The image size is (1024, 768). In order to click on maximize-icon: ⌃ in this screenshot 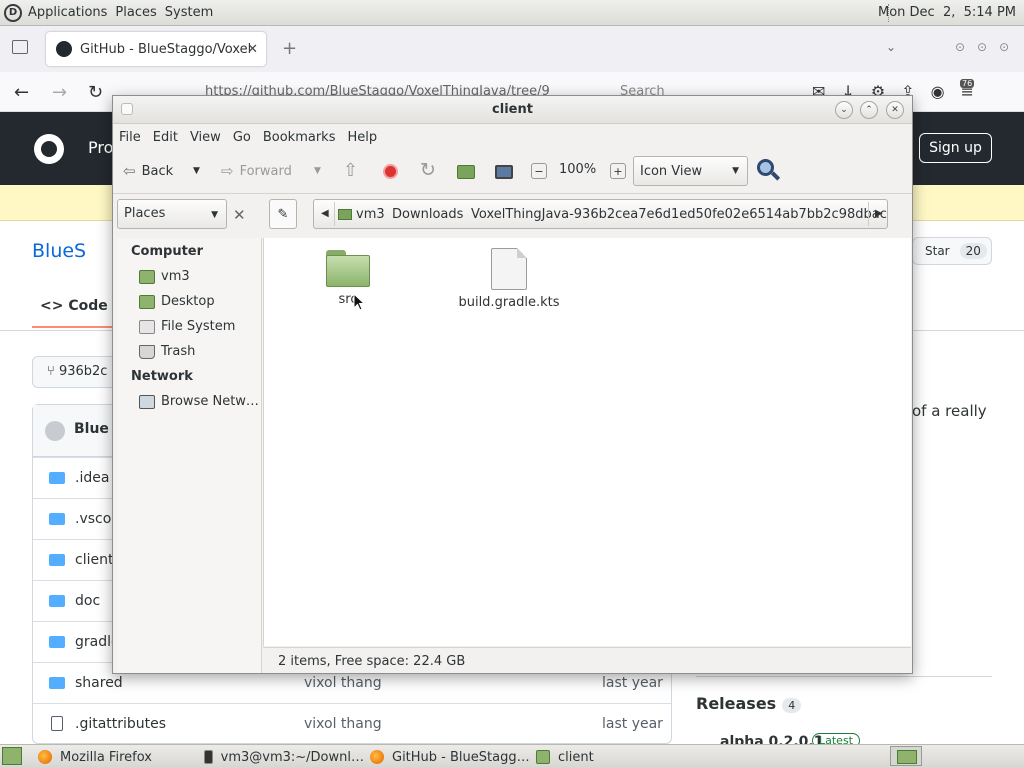, I will do `click(869, 110)`.